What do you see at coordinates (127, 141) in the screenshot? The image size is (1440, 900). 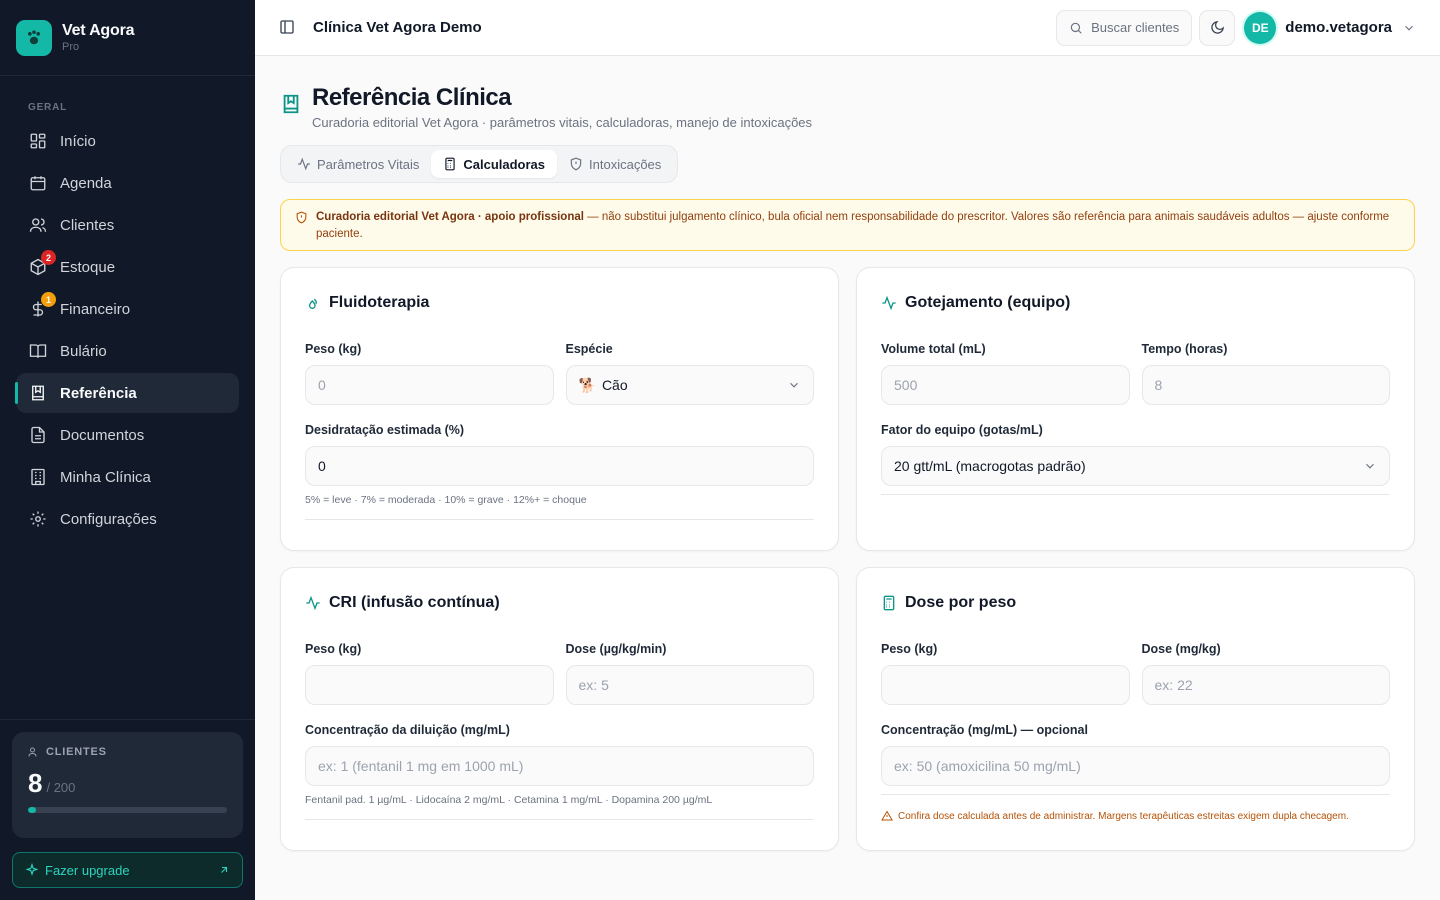 I see `sidebar-item-inicio: Início` at bounding box center [127, 141].